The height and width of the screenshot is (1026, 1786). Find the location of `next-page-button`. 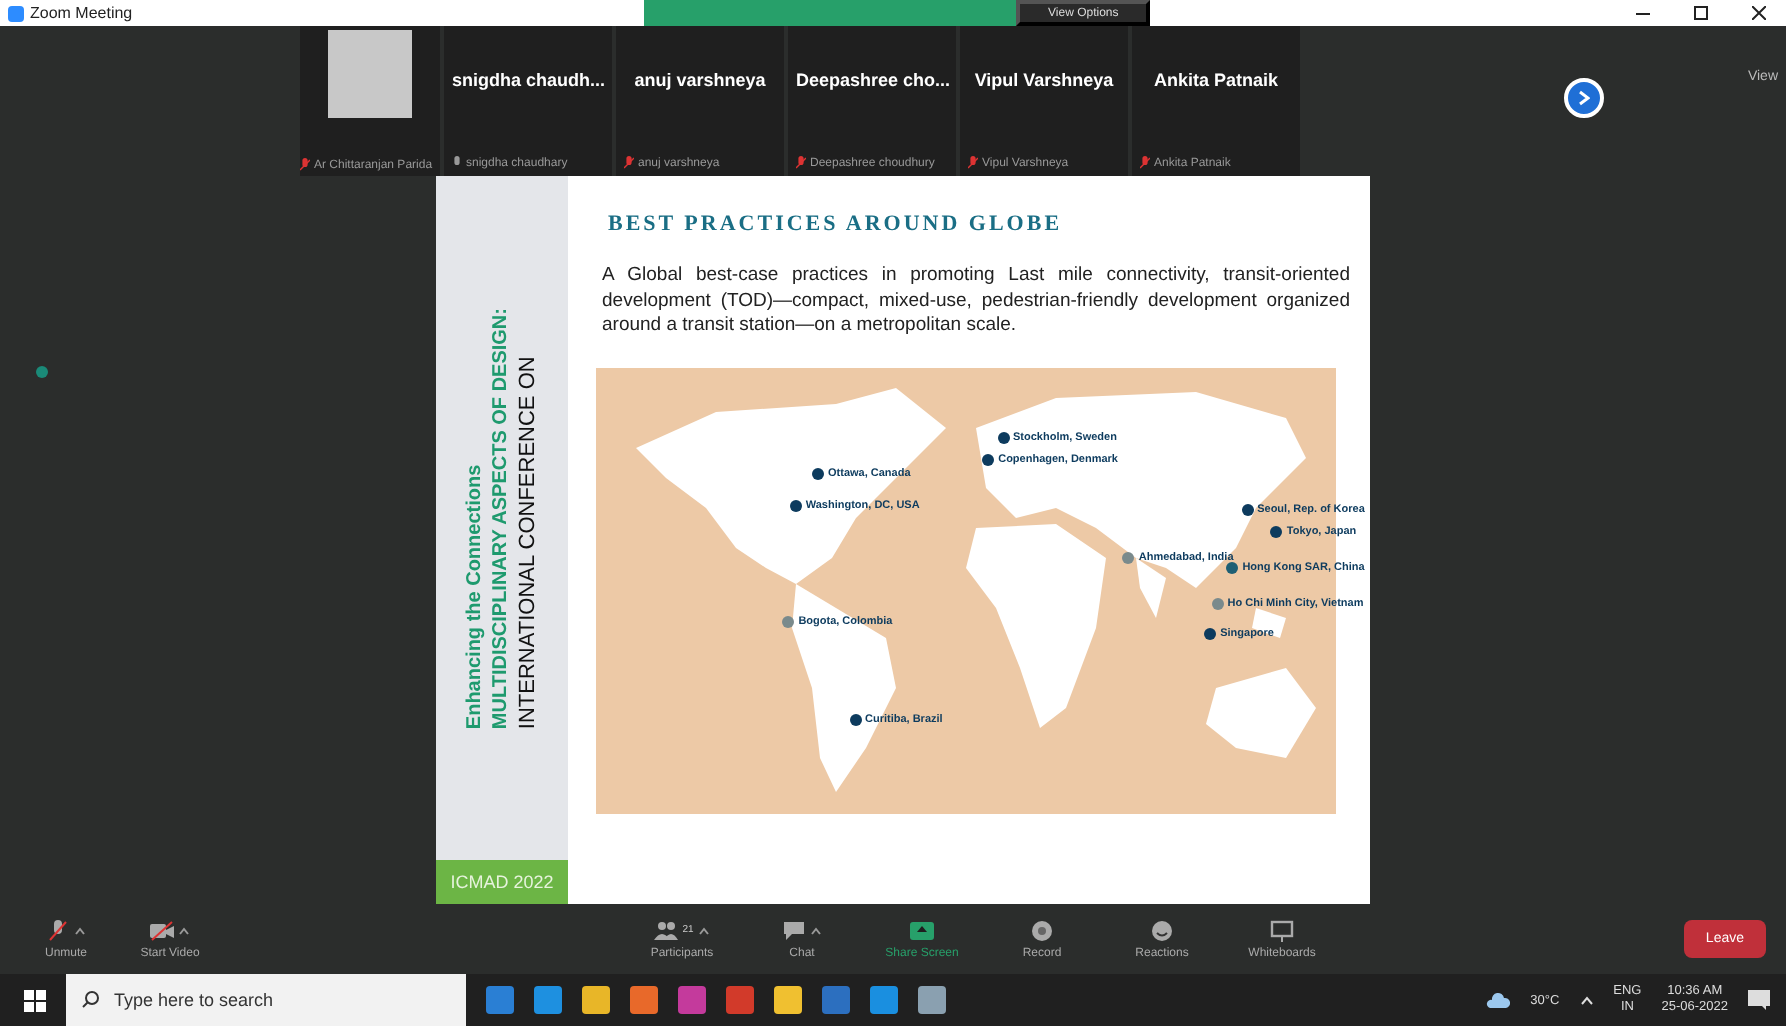

next-page-button is located at coordinates (1584, 98).